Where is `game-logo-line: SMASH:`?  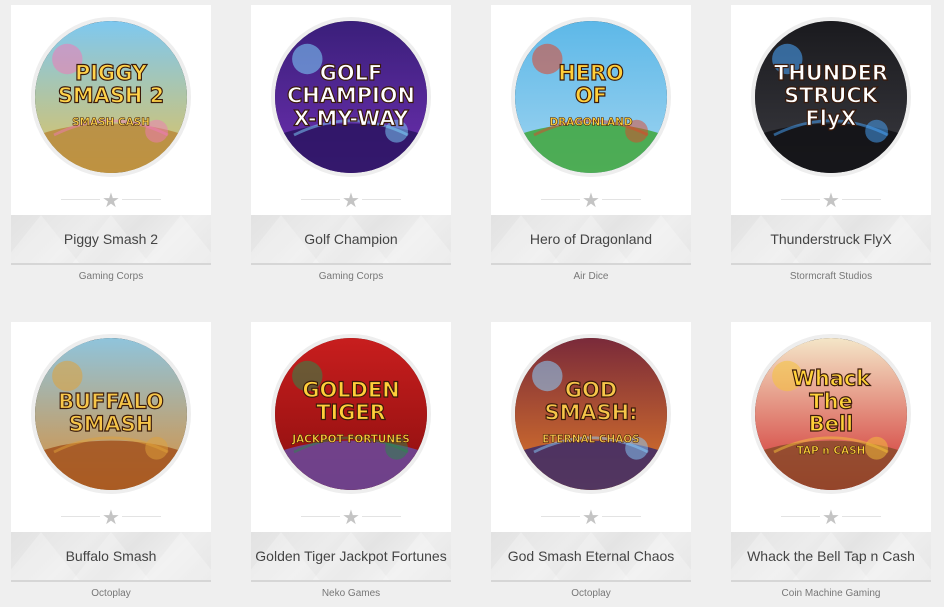
game-logo-line: SMASH: is located at coordinates (591, 413).